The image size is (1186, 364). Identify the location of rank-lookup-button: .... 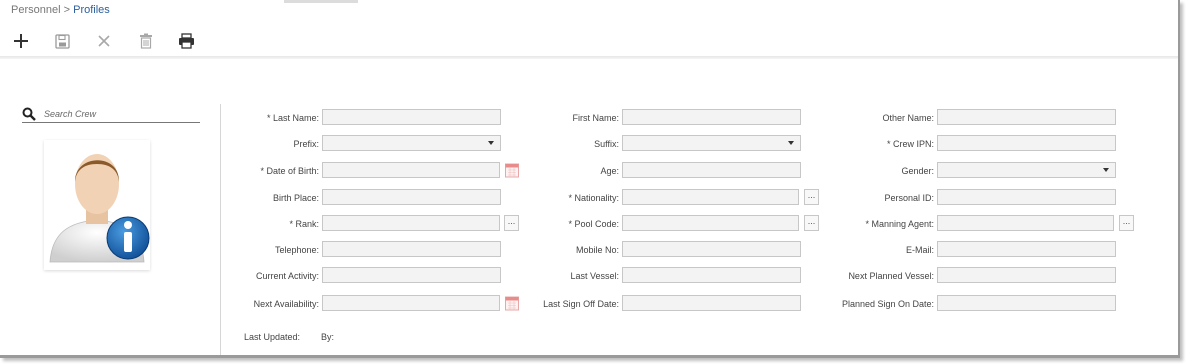
(511, 223).